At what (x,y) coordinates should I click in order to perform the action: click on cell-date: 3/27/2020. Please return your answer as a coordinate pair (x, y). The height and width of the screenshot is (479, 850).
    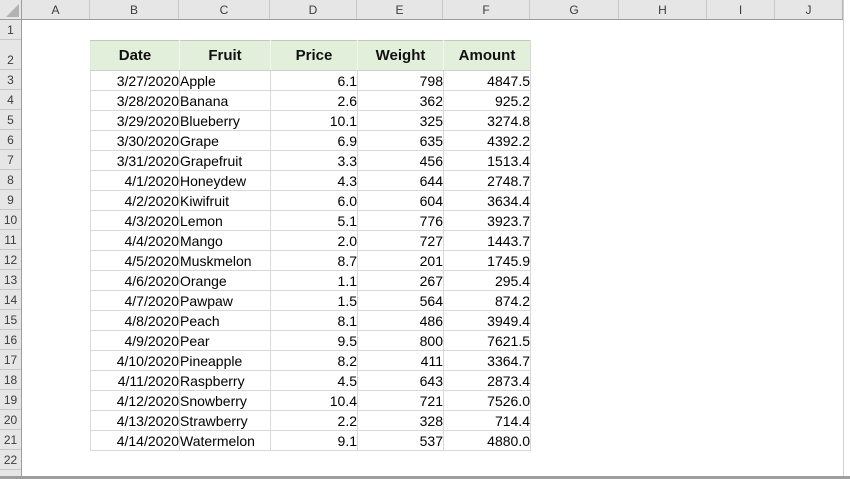
    Looking at the image, I should click on (135, 80).